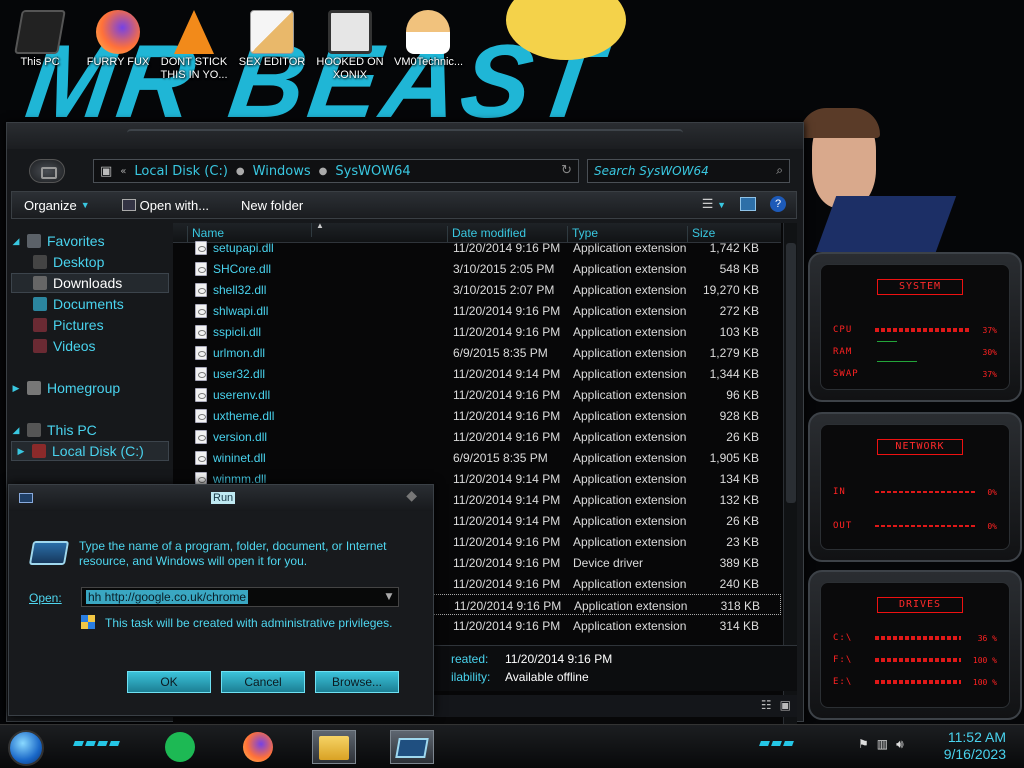 Image resolution: width=1024 pixels, height=768 pixels. What do you see at coordinates (334, 747) in the screenshot?
I see `taskbar-app-file-explorer` at bounding box center [334, 747].